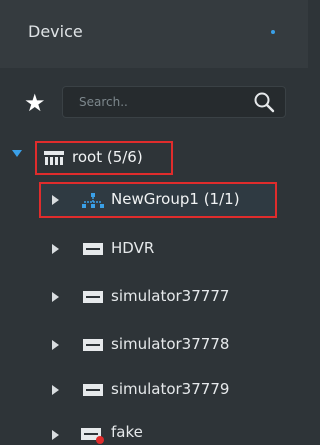 The image size is (320, 445). Describe the element at coordinates (55, 31) in the screenshot. I see `header-title: Device` at that location.